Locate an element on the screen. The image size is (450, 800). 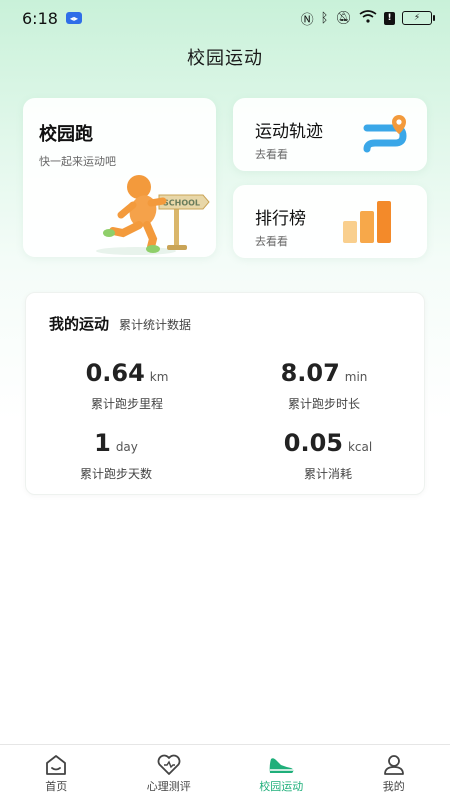
stat-days: 1 day 累计跑步天数 is located at coordinates (116, 455).